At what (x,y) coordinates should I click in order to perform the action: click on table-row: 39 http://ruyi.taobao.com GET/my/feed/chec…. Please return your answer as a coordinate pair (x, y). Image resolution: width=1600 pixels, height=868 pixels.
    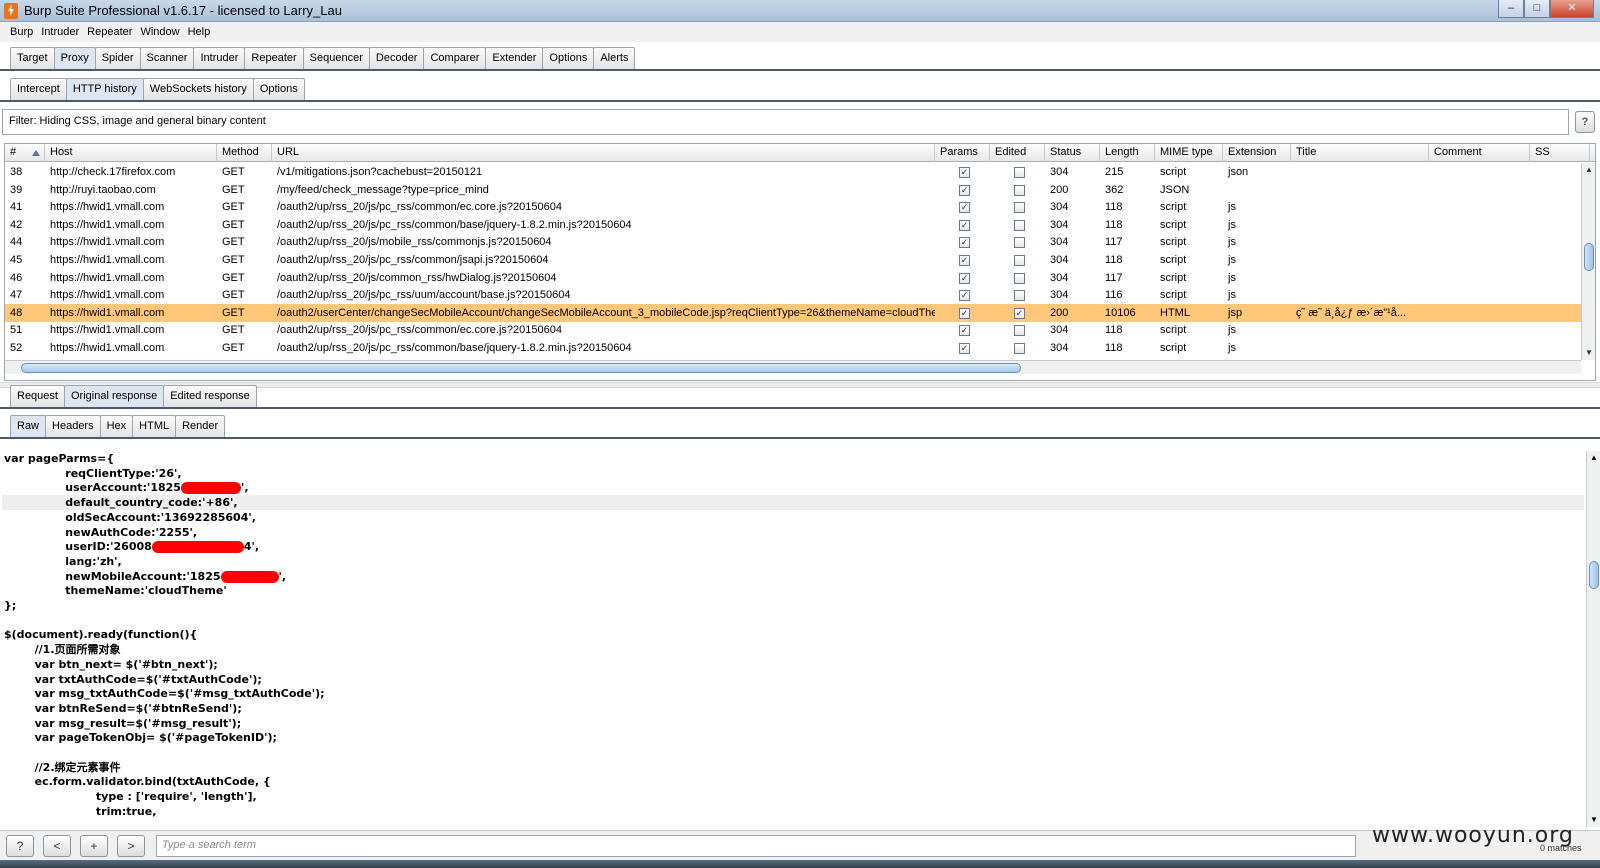
    Looking at the image, I should click on (793, 190).